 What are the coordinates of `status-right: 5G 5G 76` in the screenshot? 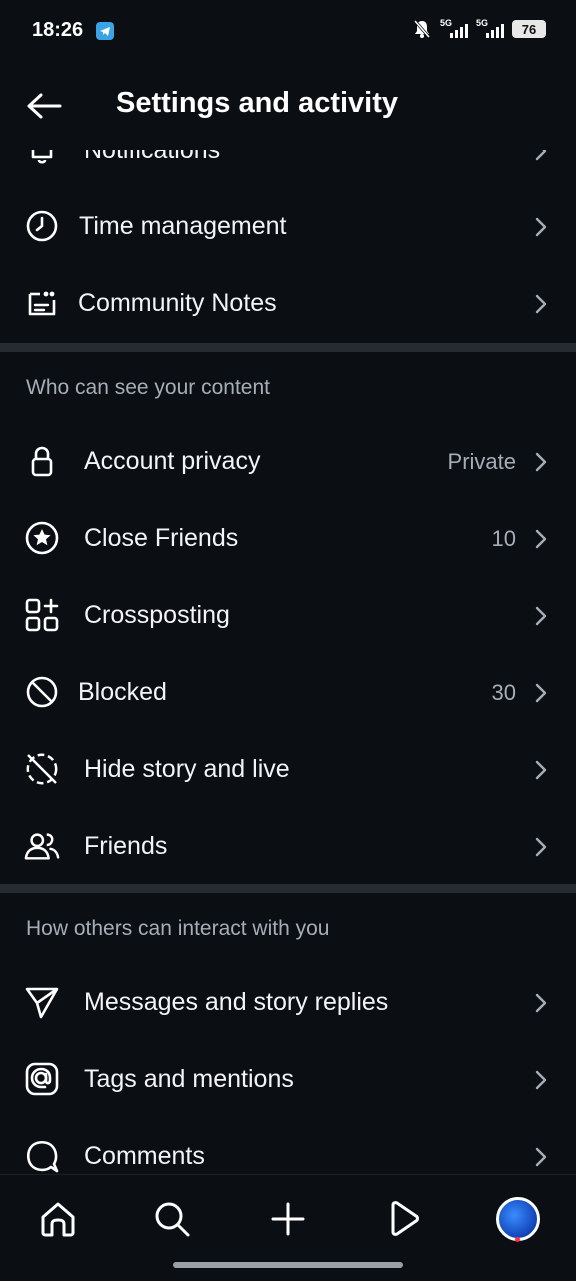 It's located at (479, 29).